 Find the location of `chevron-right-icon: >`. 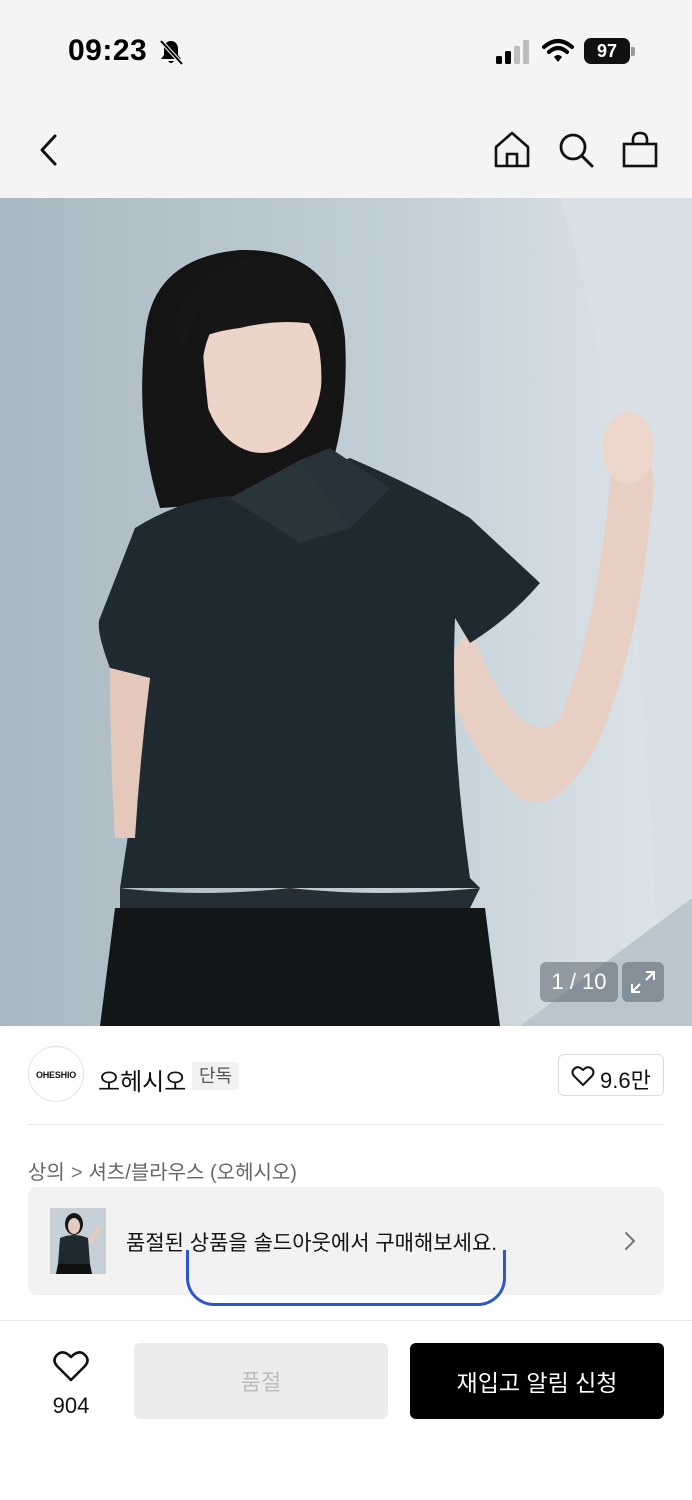

chevron-right-icon: > is located at coordinates (76, 1173).